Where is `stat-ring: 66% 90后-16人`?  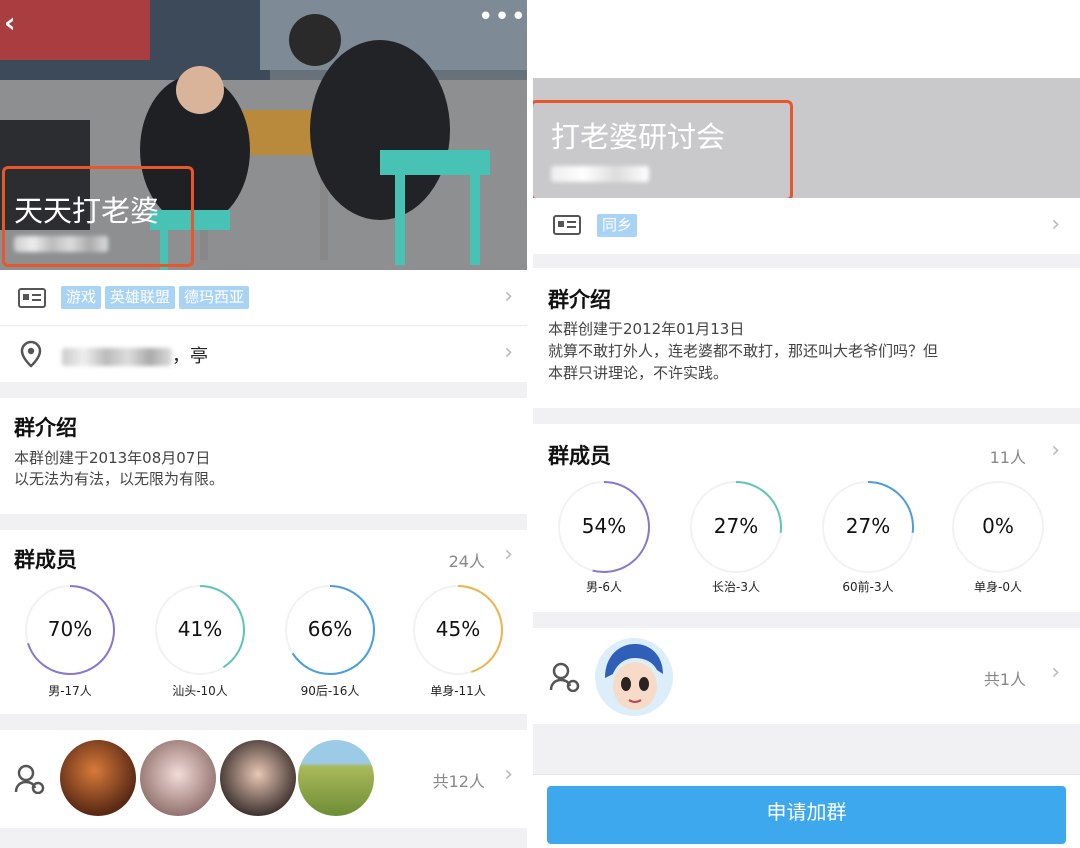
stat-ring: 66% 90后-16人 is located at coordinates (330, 643).